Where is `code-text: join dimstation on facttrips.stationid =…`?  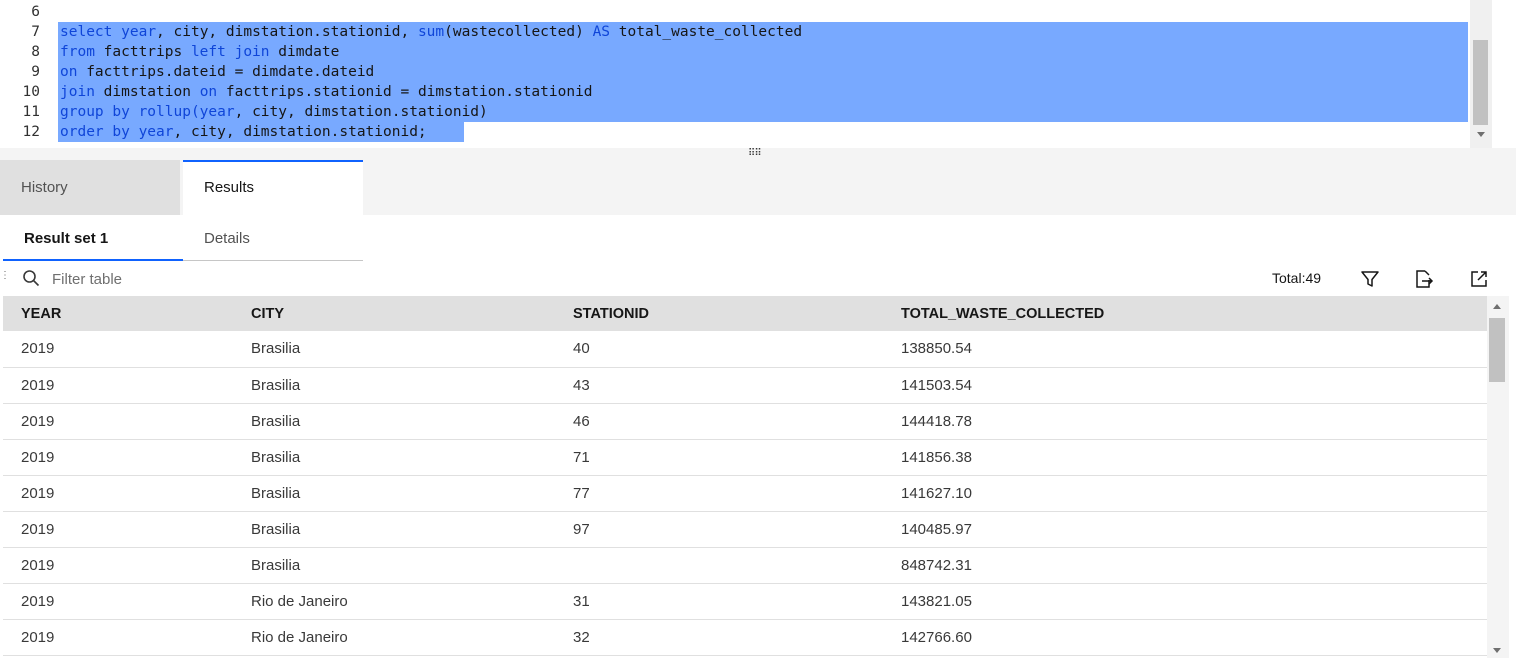
code-text: join dimstation on facttrips.stationid =… is located at coordinates (326, 92).